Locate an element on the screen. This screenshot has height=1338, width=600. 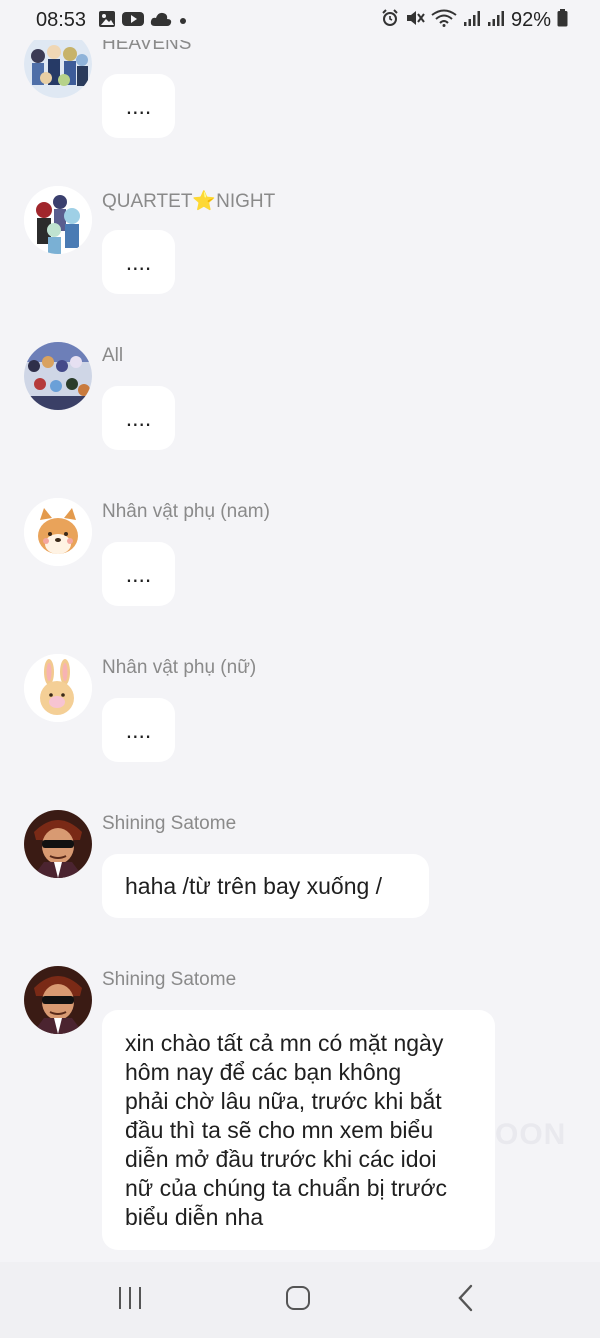
status-time: 08:53 is located at coordinates (61, 20).